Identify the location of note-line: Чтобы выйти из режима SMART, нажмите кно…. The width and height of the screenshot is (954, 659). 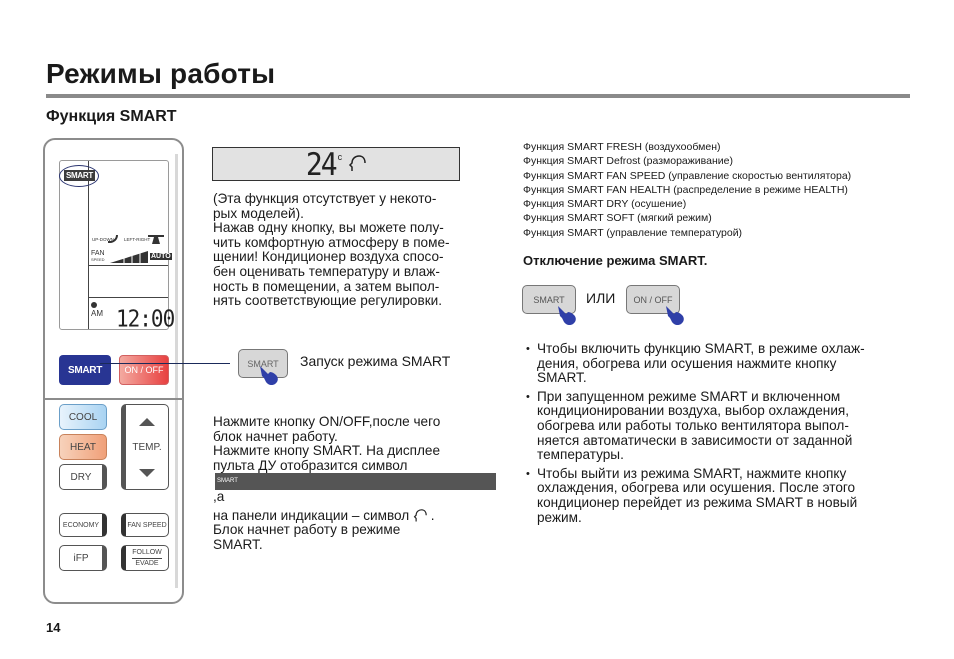
(692, 473).